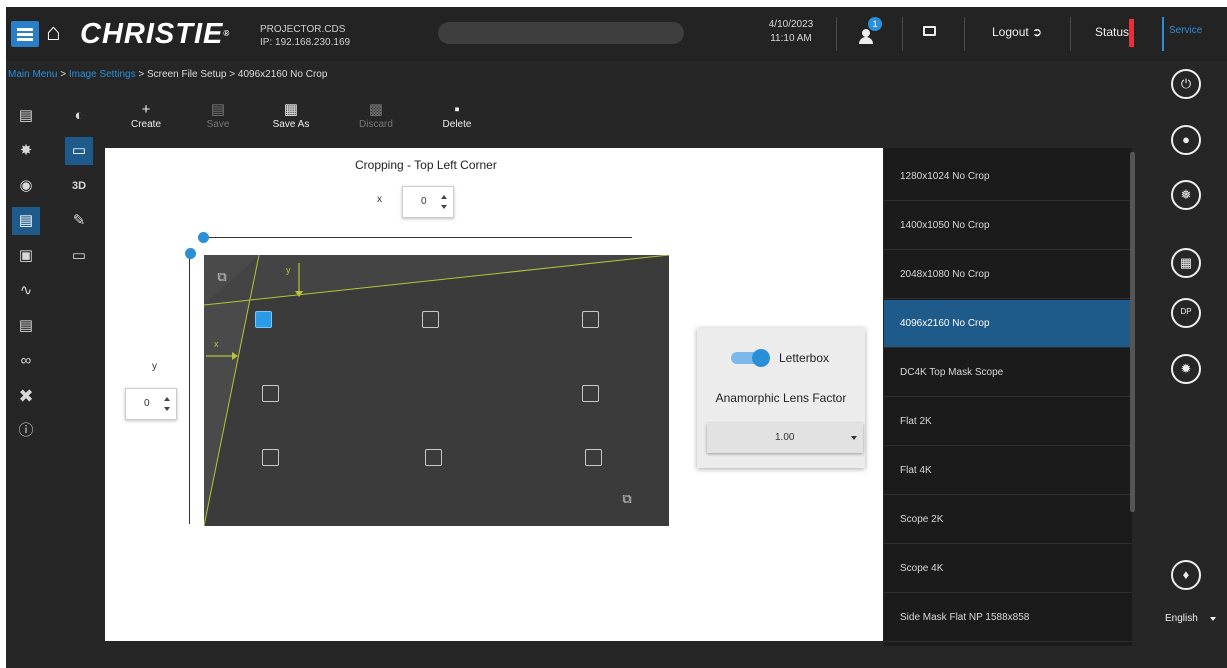 The width and height of the screenshot is (1227, 668). Describe the element at coordinates (270, 457) in the screenshot. I see `anchor-bottom-left` at that location.